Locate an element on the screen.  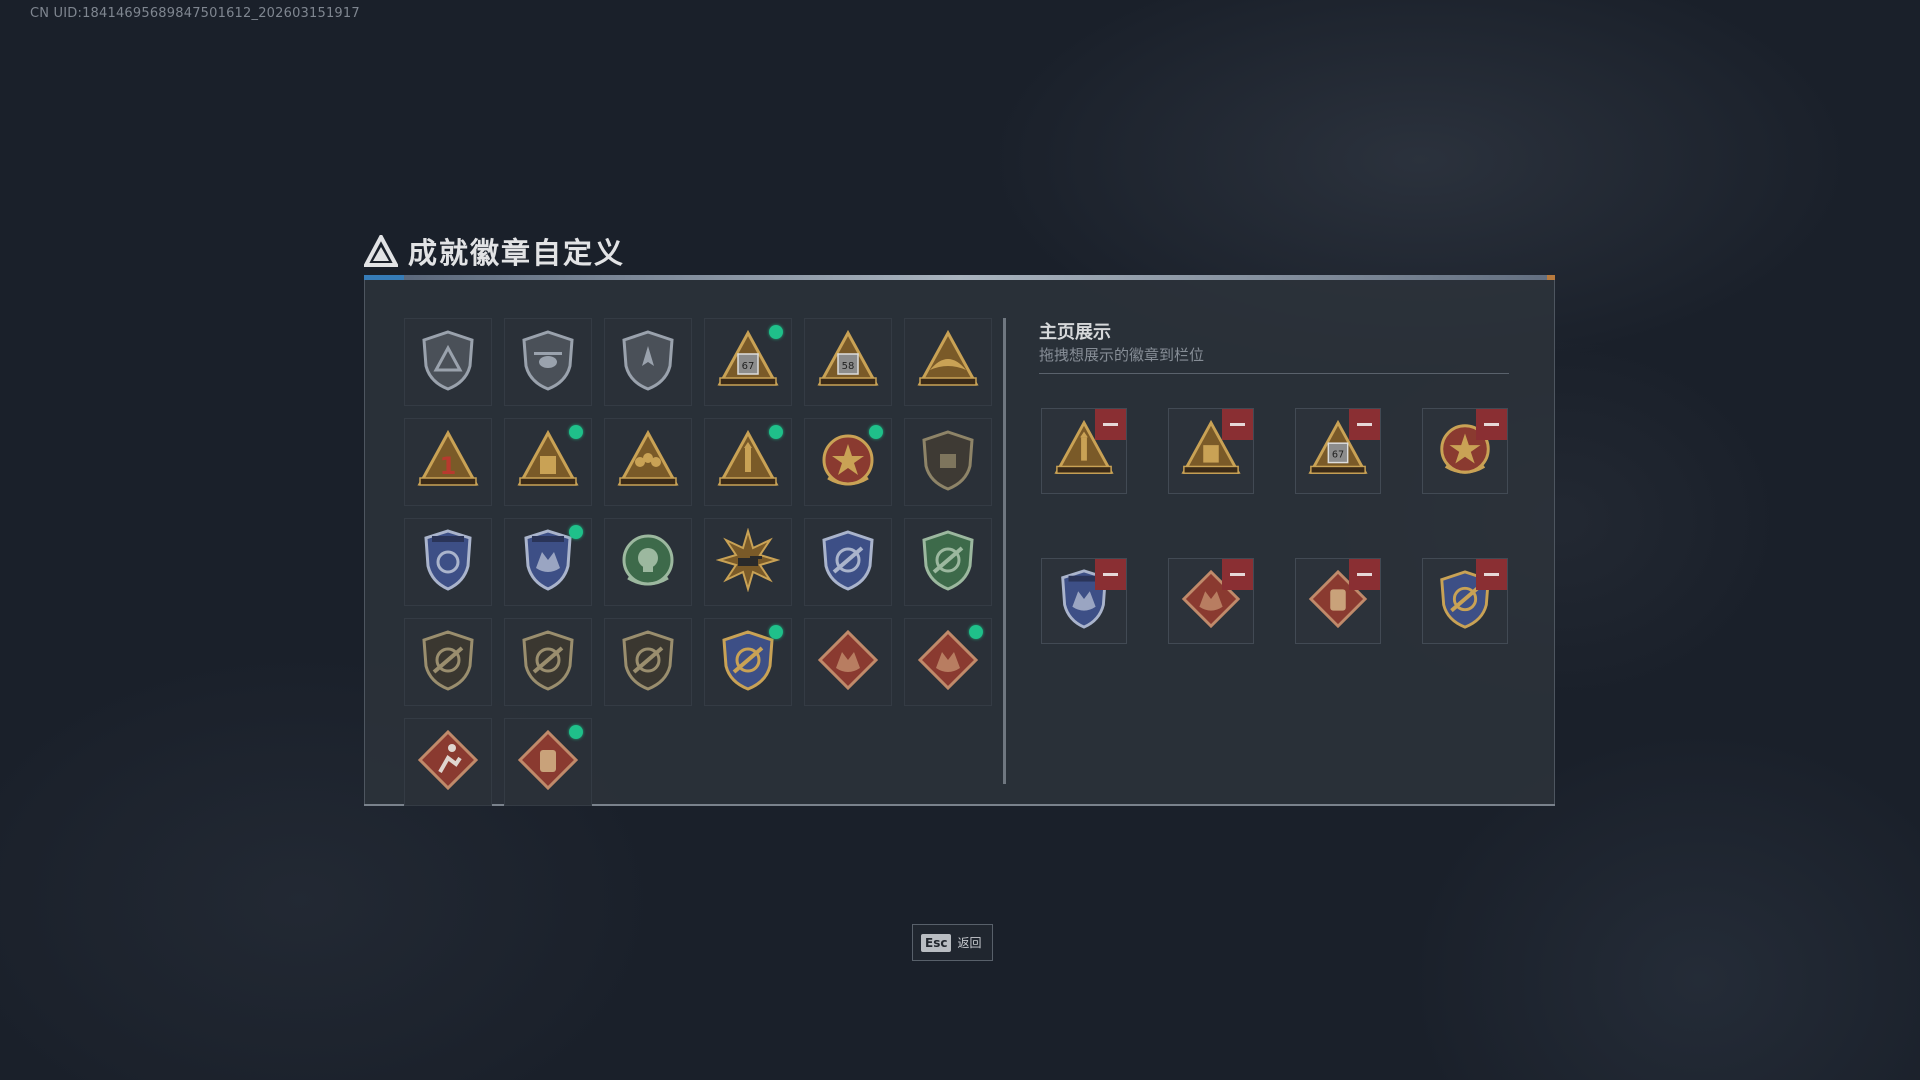
star-medal-badge-icon is located at coordinates (848, 462).